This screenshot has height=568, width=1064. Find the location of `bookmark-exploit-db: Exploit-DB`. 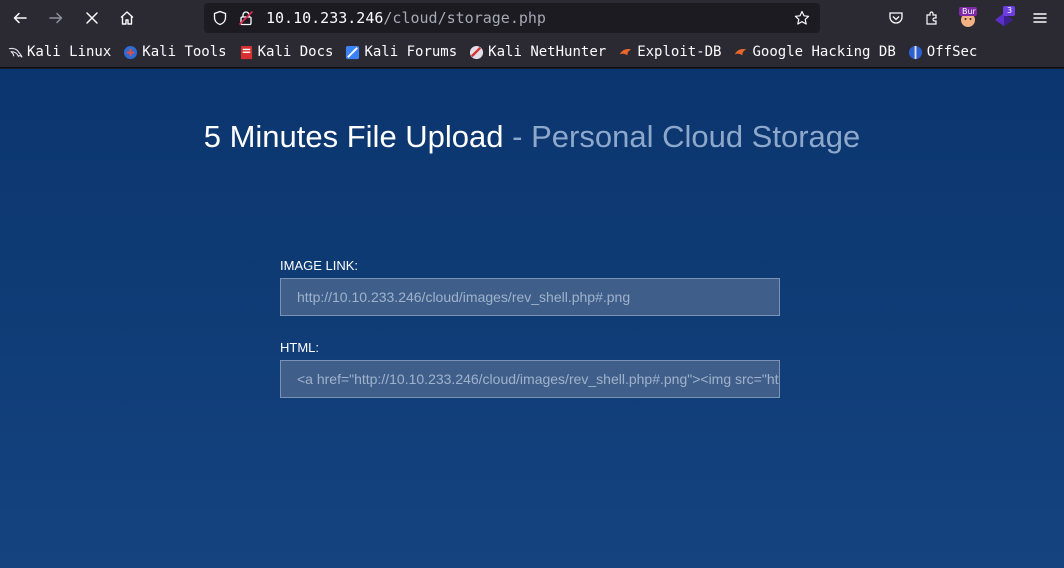

bookmark-exploit-db: Exploit-DB is located at coordinates (669, 52).